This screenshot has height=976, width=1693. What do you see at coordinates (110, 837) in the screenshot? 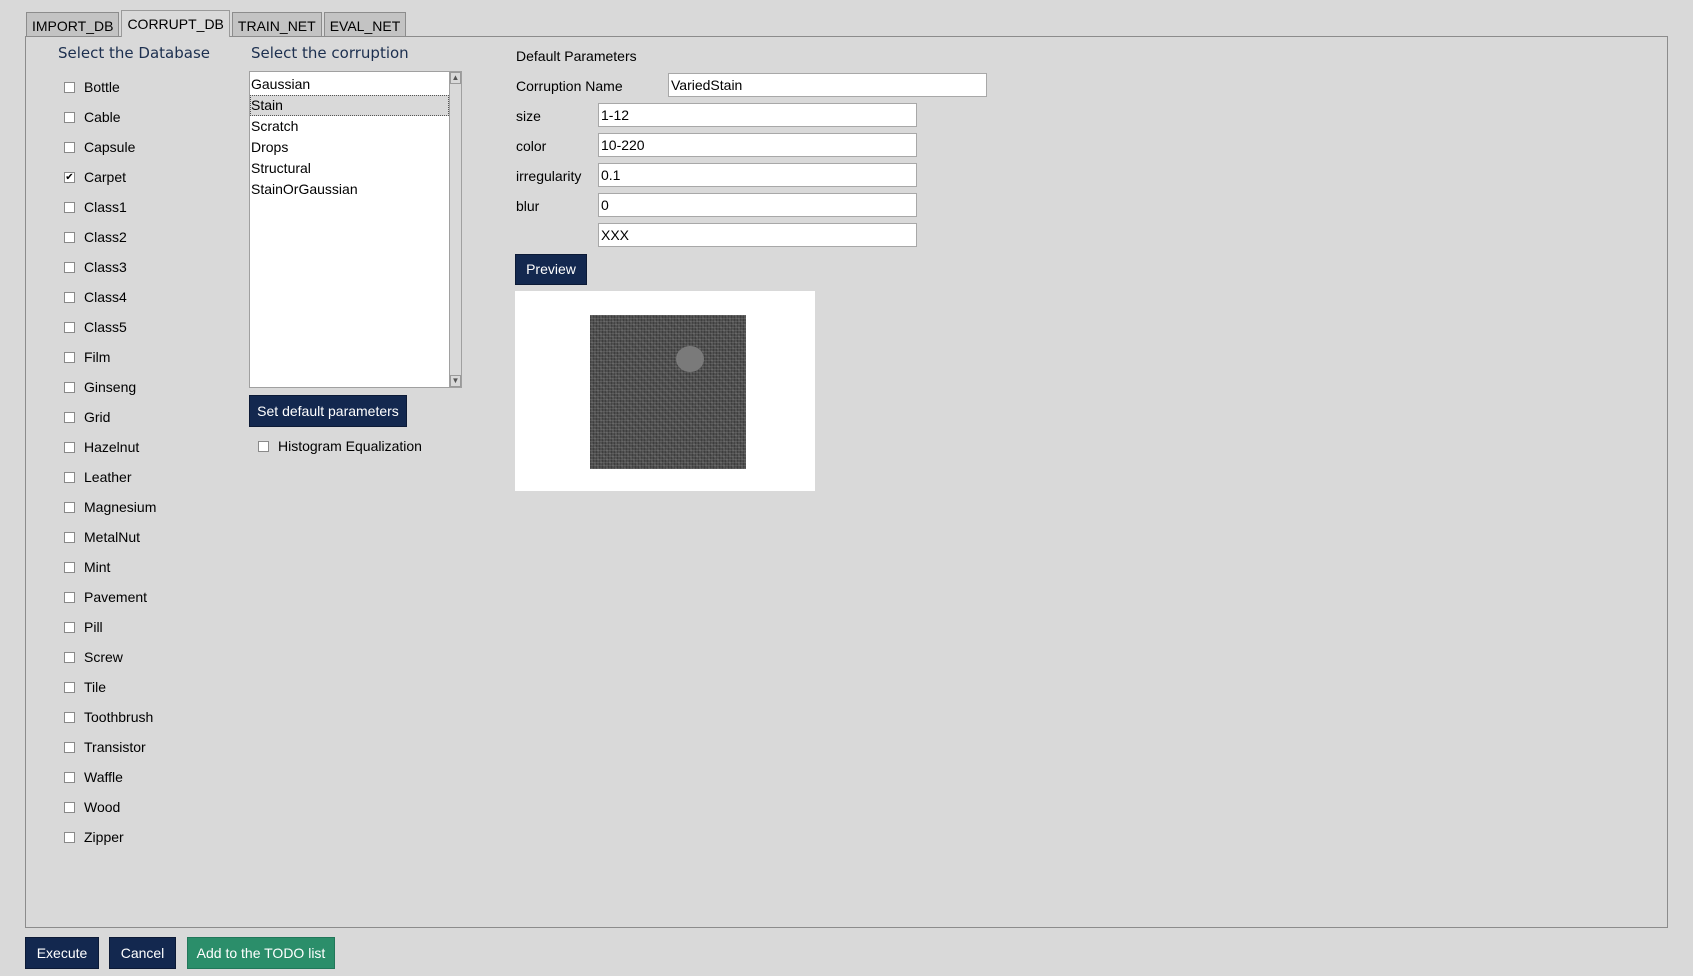
I see `database-option-zipper: Zipper` at bounding box center [110, 837].